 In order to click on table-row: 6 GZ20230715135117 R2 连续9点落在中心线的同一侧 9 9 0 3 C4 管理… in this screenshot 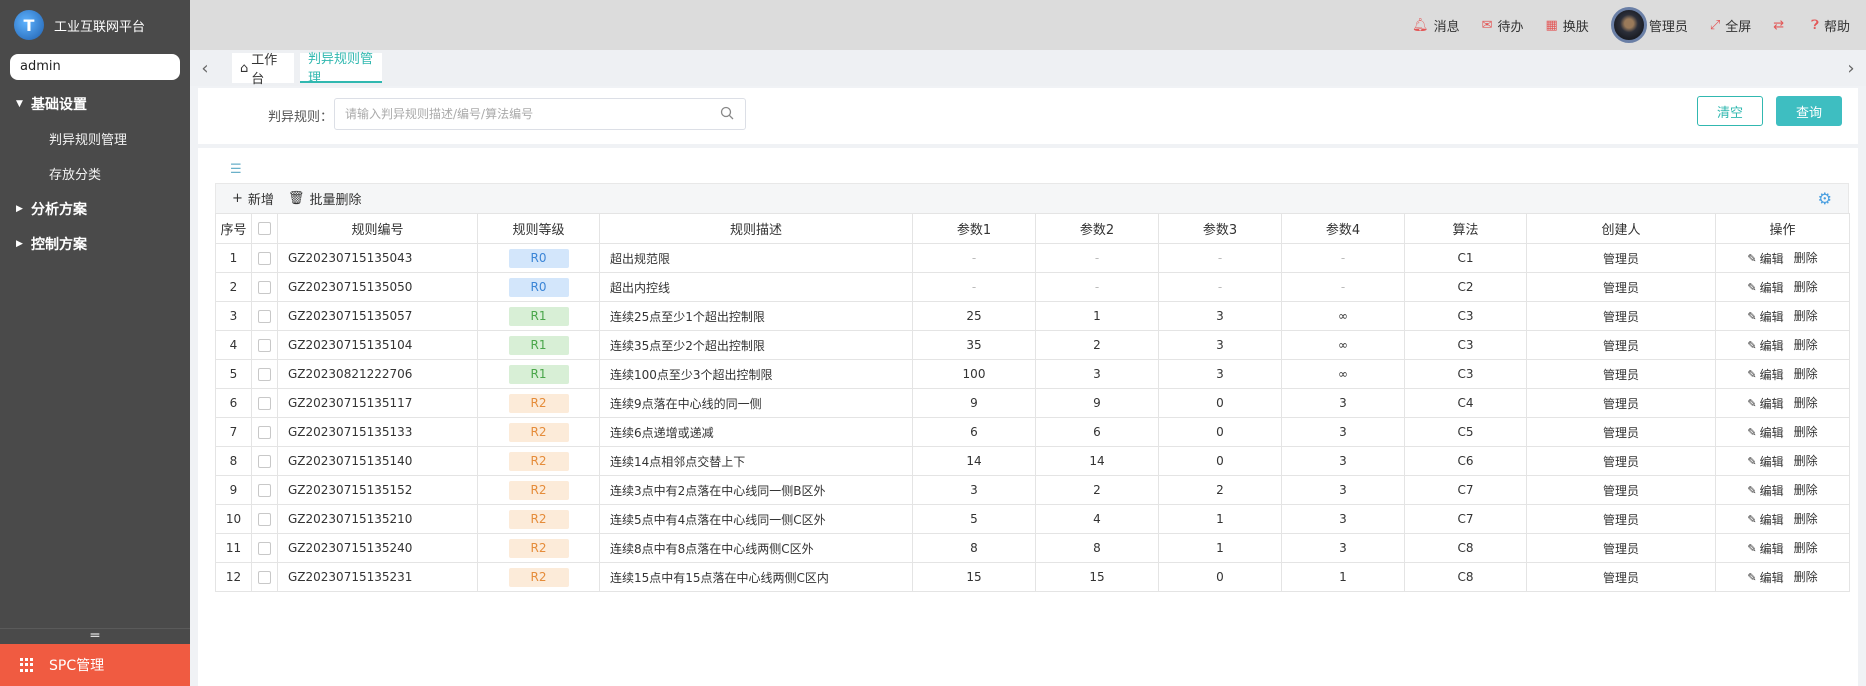, I will do `click(1032, 403)`.